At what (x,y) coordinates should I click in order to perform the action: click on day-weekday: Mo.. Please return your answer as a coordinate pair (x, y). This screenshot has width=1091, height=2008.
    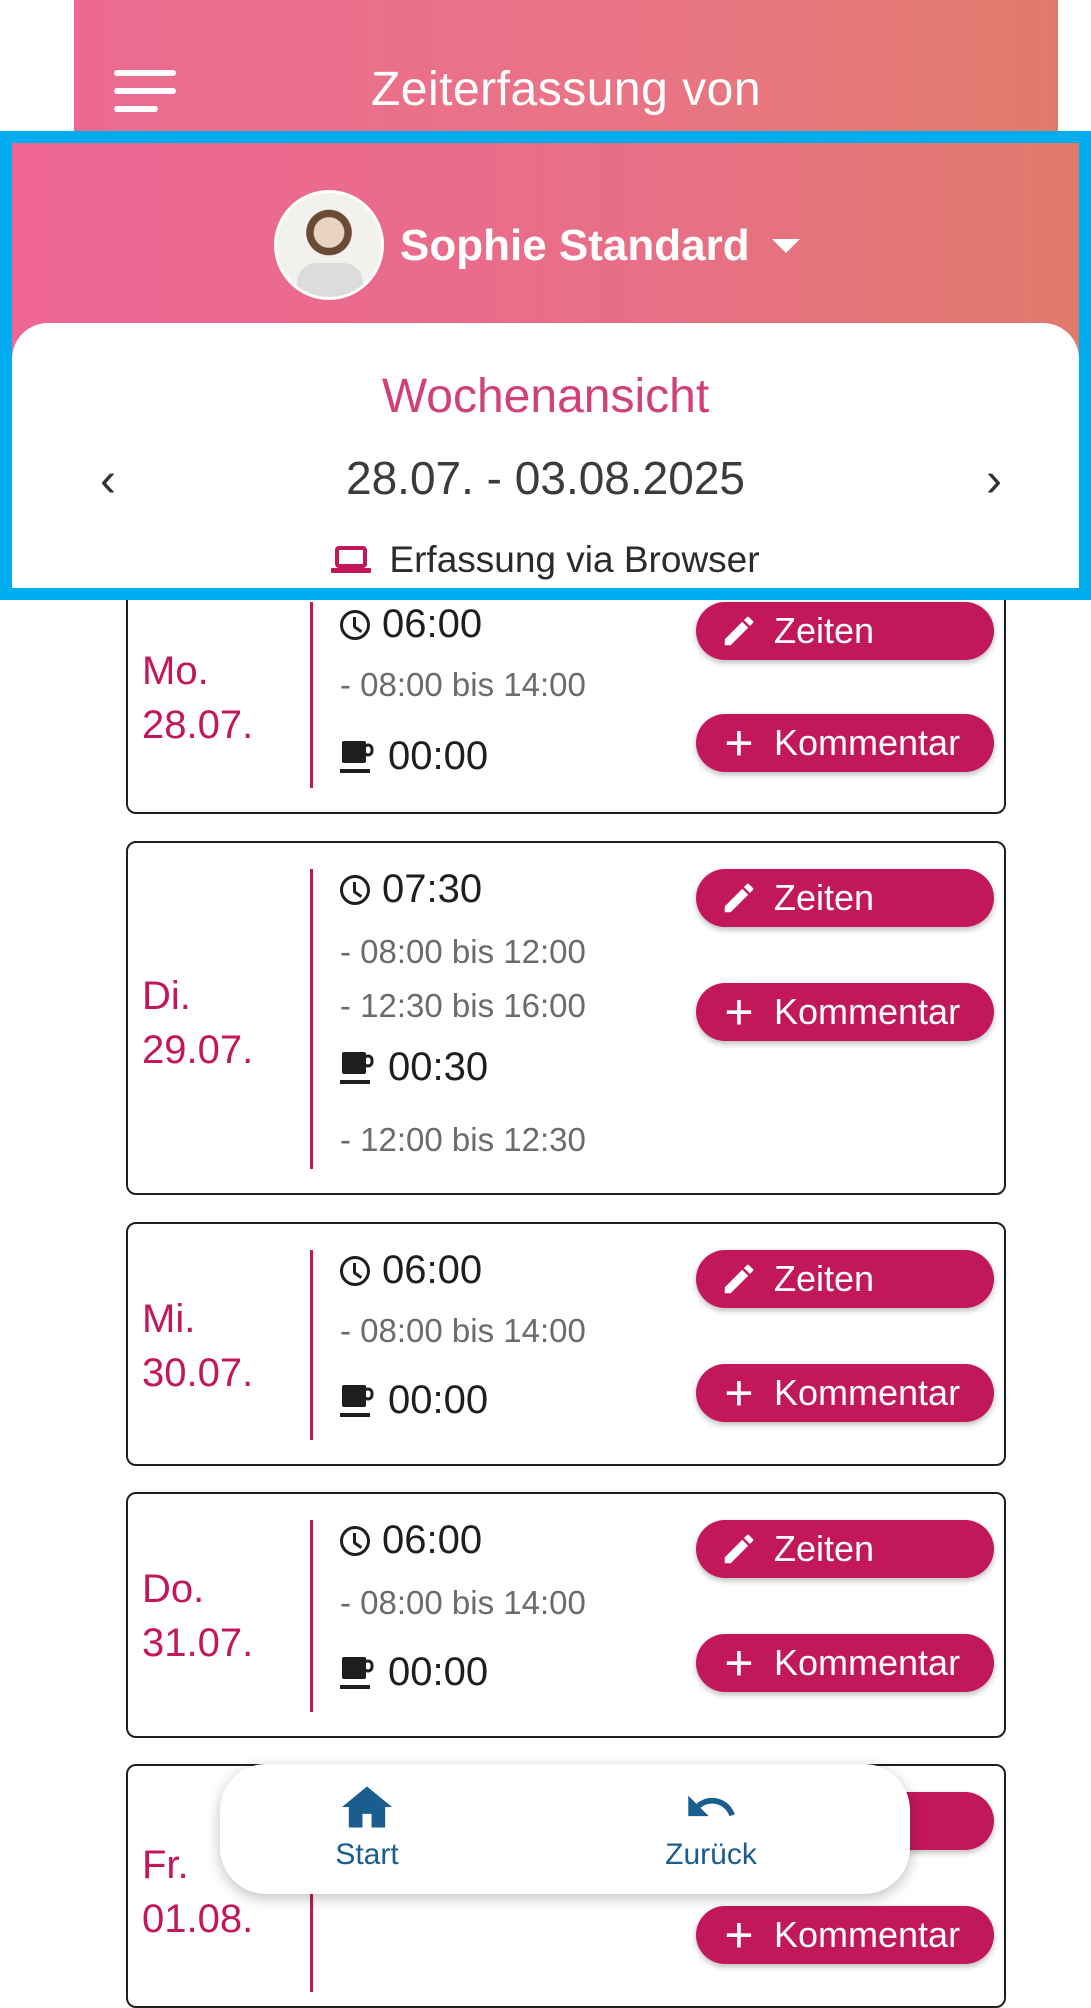
    Looking at the image, I should click on (175, 671).